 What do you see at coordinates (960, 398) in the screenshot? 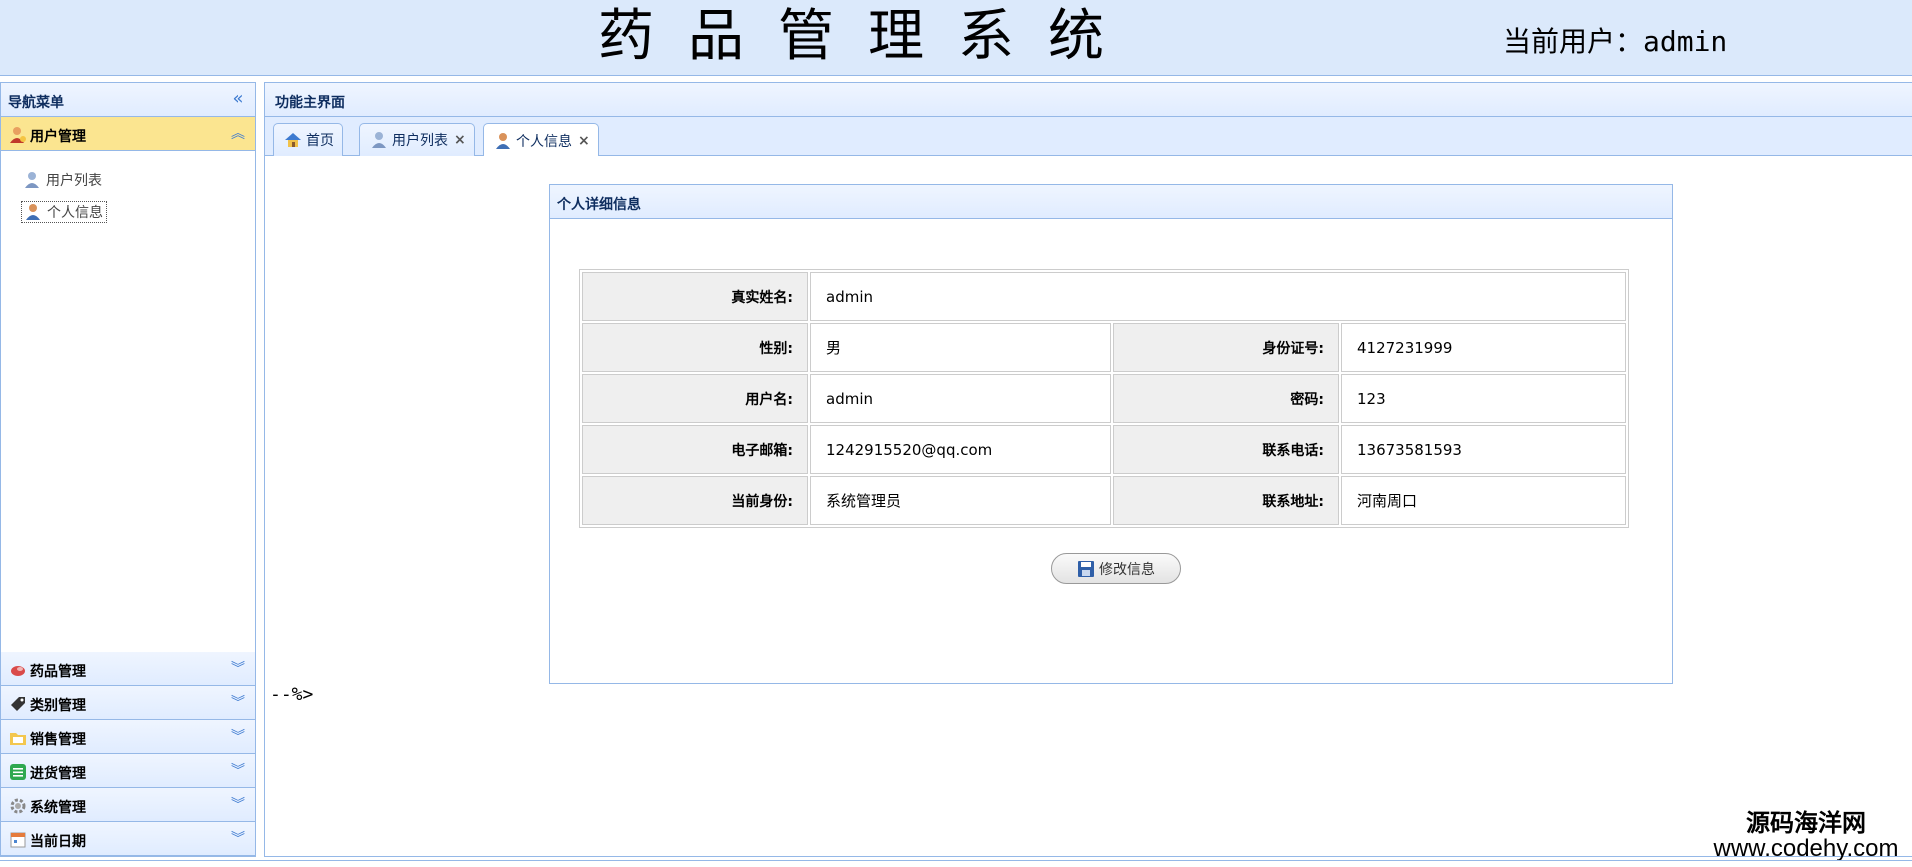
I see `field-value-username: admin` at bounding box center [960, 398].